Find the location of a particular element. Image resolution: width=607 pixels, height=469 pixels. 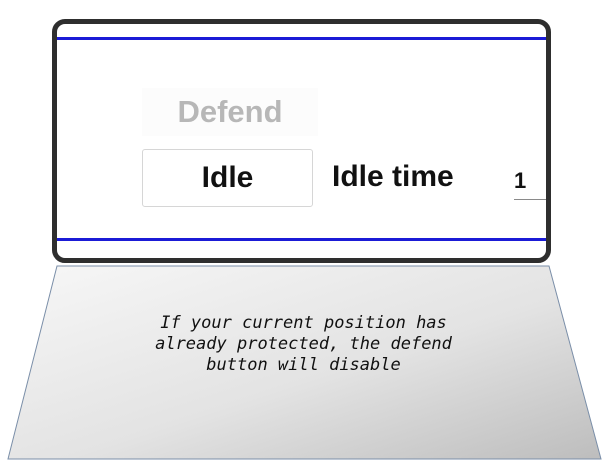

idle-button-label: Idle is located at coordinates (227, 177).